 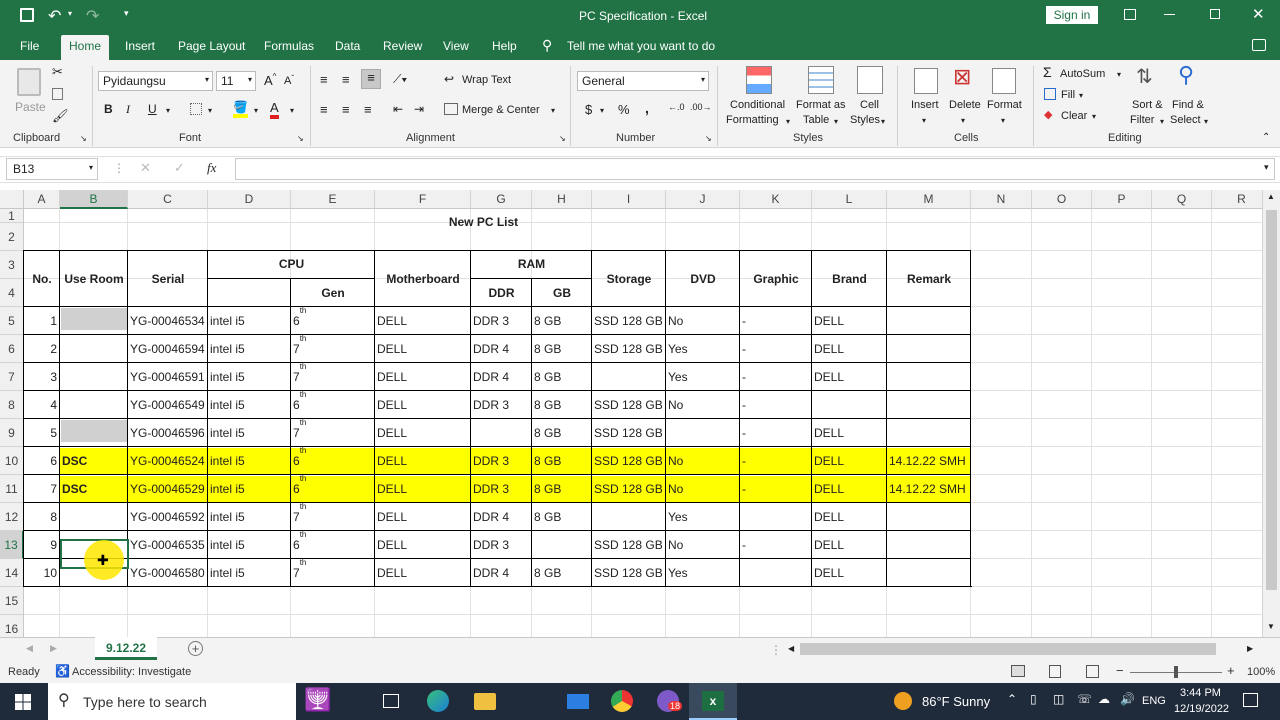 What do you see at coordinates (12, 377) in the screenshot?
I see `row-header-7: 7` at bounding box center [12, 377].